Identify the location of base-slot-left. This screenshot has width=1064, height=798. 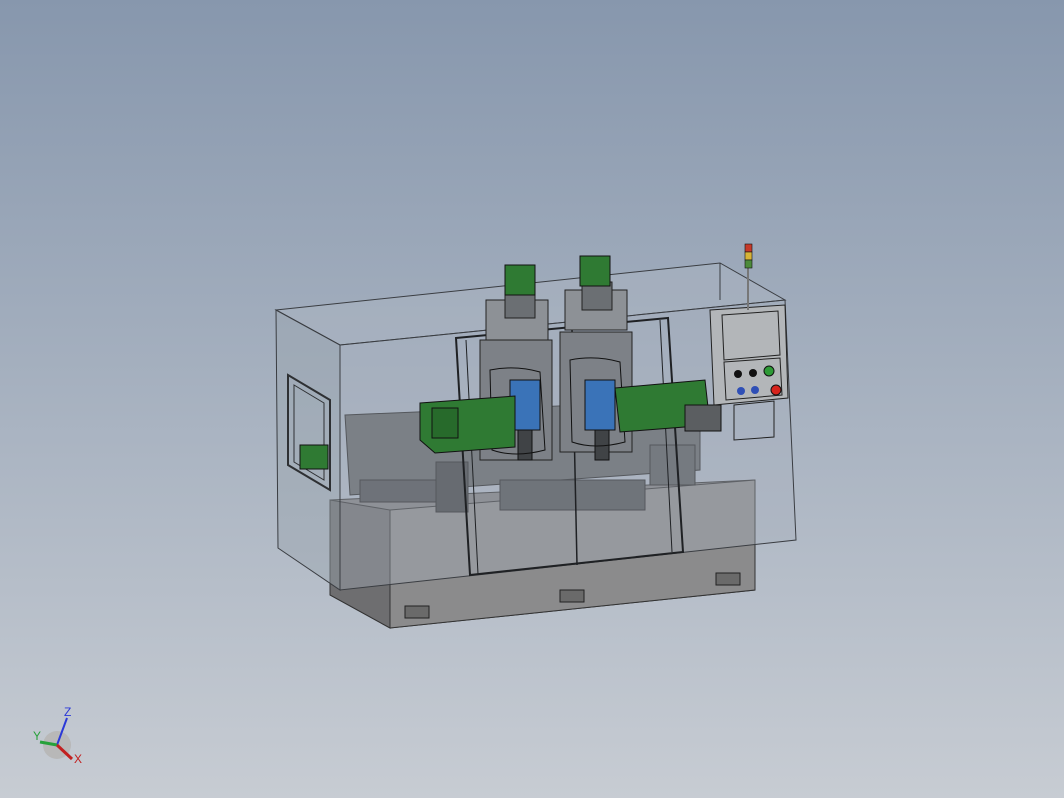
(417, 612).